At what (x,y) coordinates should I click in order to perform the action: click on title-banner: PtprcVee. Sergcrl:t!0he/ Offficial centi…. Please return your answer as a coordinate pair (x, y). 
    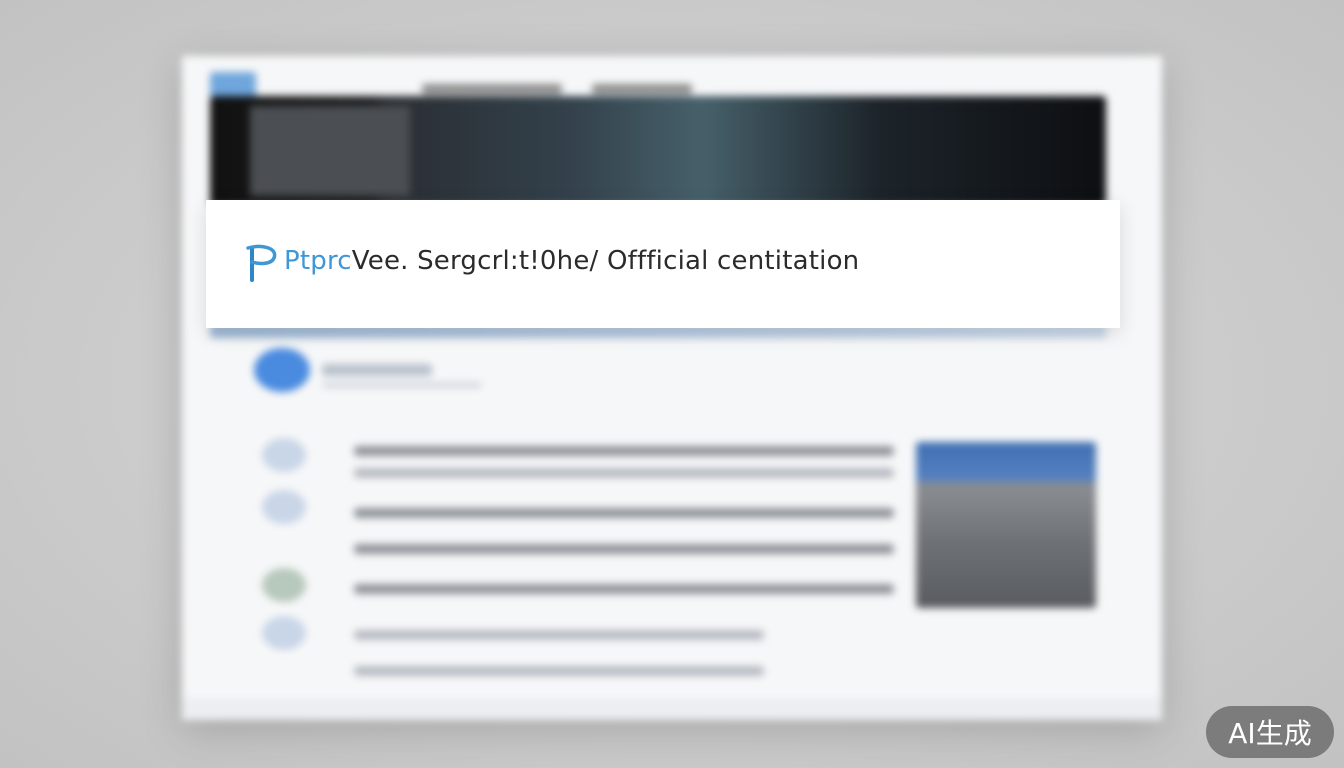
    Looking at the image, I should click on (663, 264).